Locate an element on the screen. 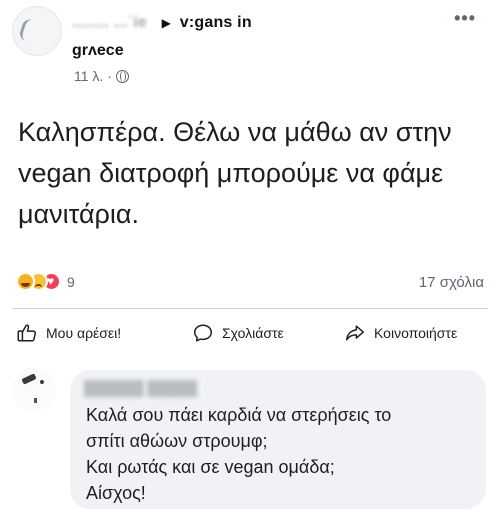  post-meta: 11 λ. · is located at coordinates (101, 76).